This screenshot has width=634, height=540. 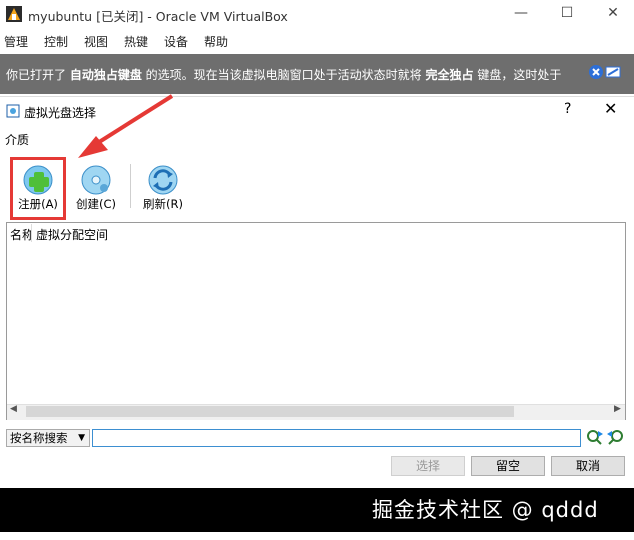 I want to click on column-divider, so click(x=31, y=233).